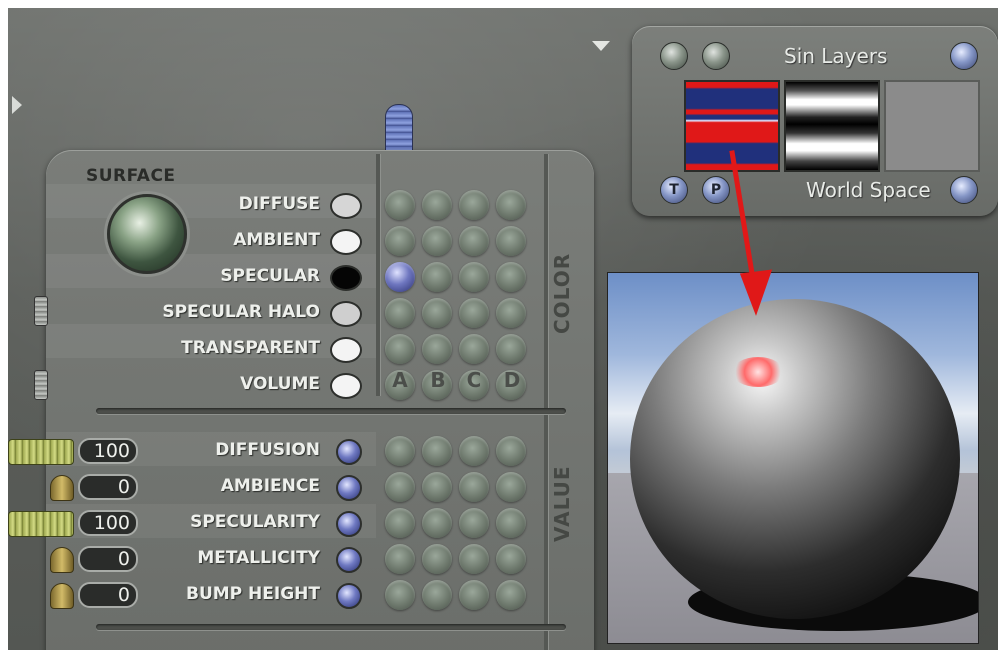 The width and height of the screenshot is (998, 650). What do you see at coordinates (932, 126) in the screenshot?
I see `layer-thumbnail-empty` at bounding box center [932, 126].